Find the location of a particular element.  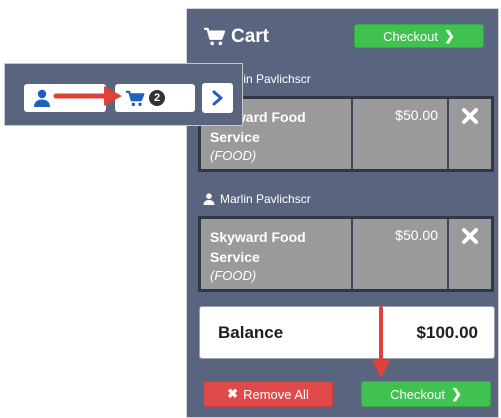

cart-title: Cart is located at coordinates (250, 36).